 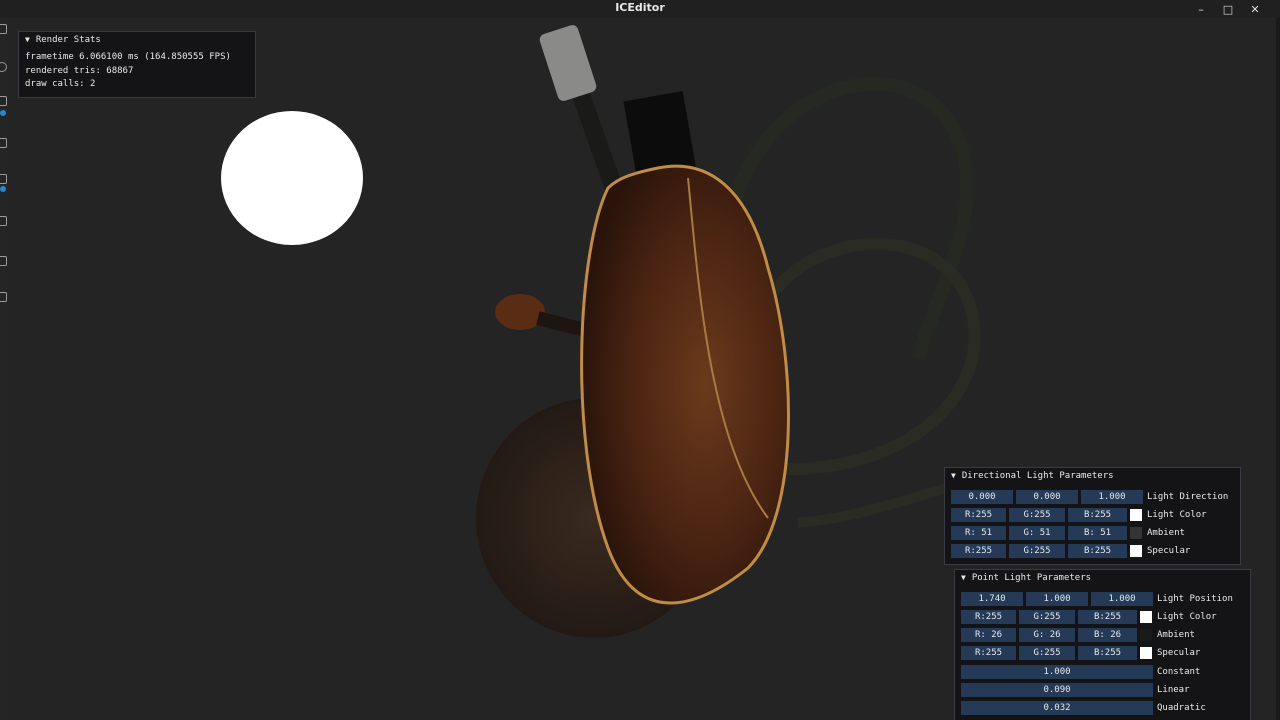 What do you see at coordinates (988, 617) in the screenshot?
I see `pt-color-r-input: R:255` at bounding box center [988, 617].